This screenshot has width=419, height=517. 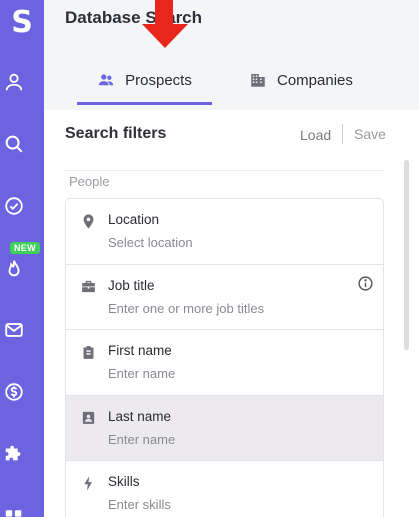 I want to click on filter-skills: Skills Enter skills, so click(x=224, y=489).